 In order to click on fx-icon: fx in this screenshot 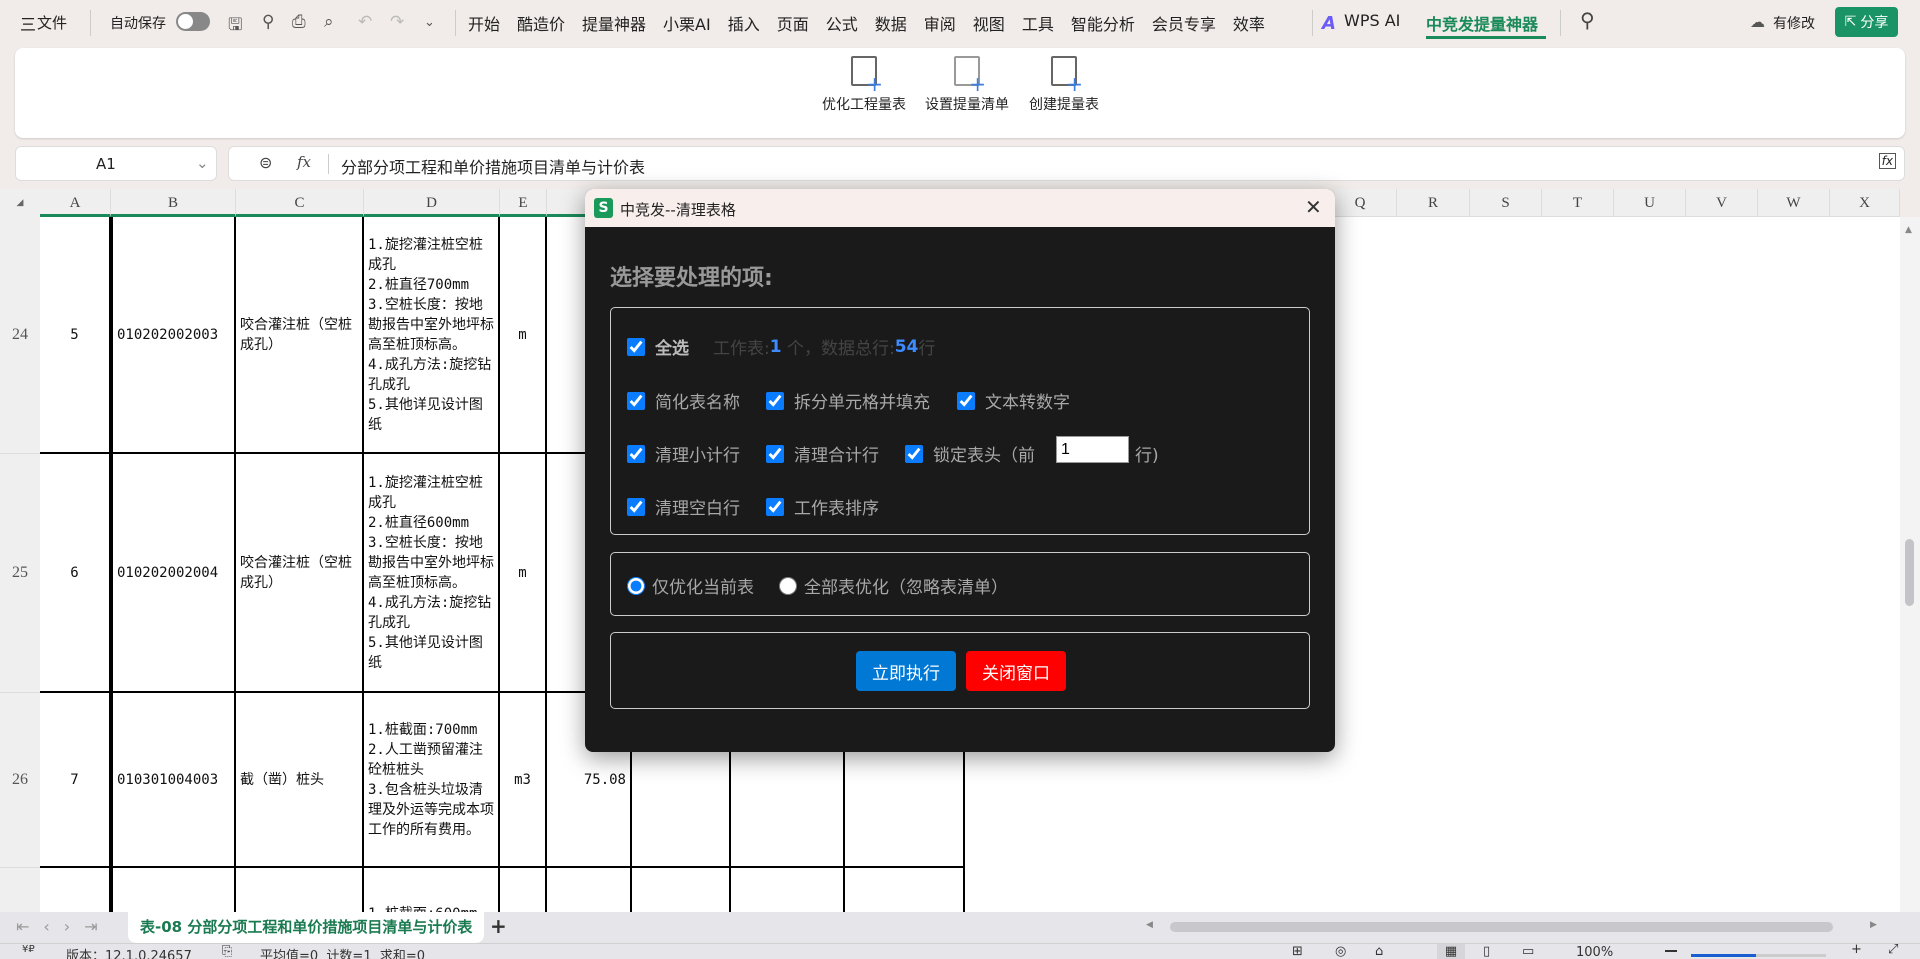, I will do `click(304, 162)`.